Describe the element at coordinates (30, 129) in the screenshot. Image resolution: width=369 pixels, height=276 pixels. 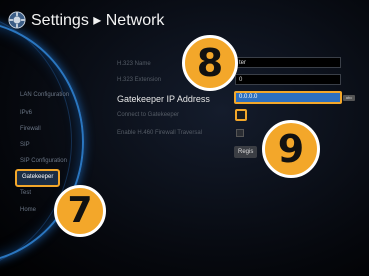
I see `sidebar-item-firewall: Firewall` at that location.